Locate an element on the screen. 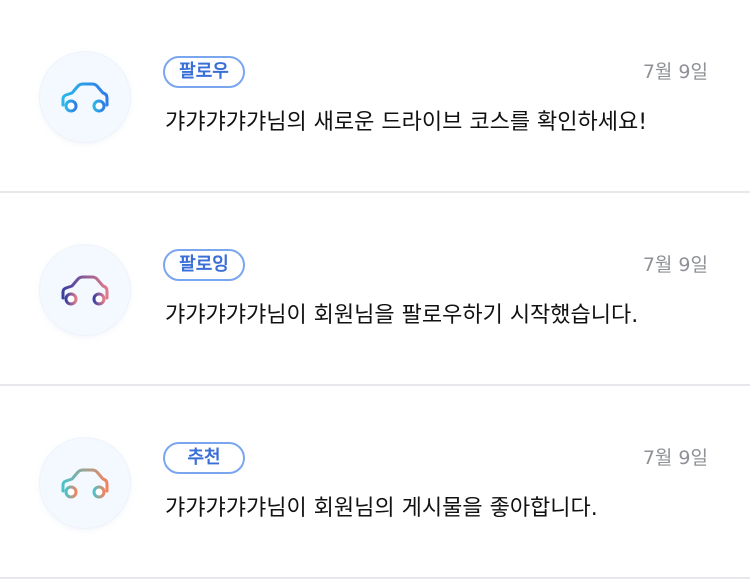 The height and width of the screenshot is (583, 750). category-badge: 팔로잉 is located at coordinates (204, 265).